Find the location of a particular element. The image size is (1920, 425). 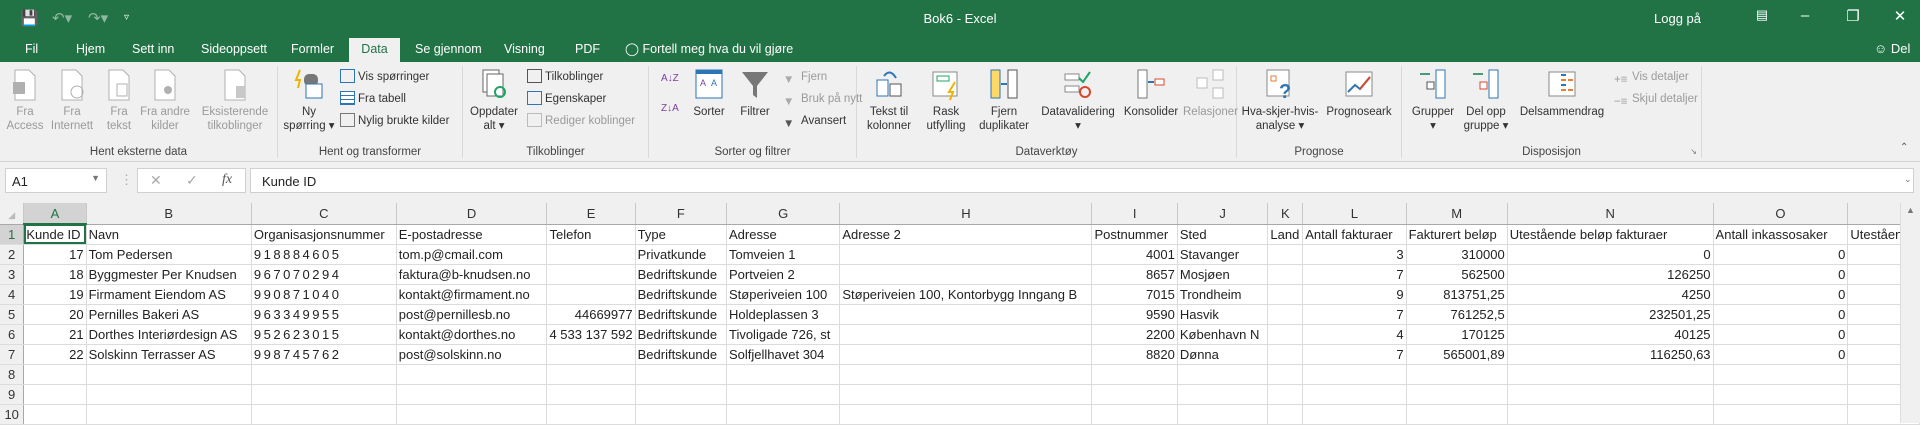

tab-sideoppsett: Sideoppsett is located at coordinates (234, 50).